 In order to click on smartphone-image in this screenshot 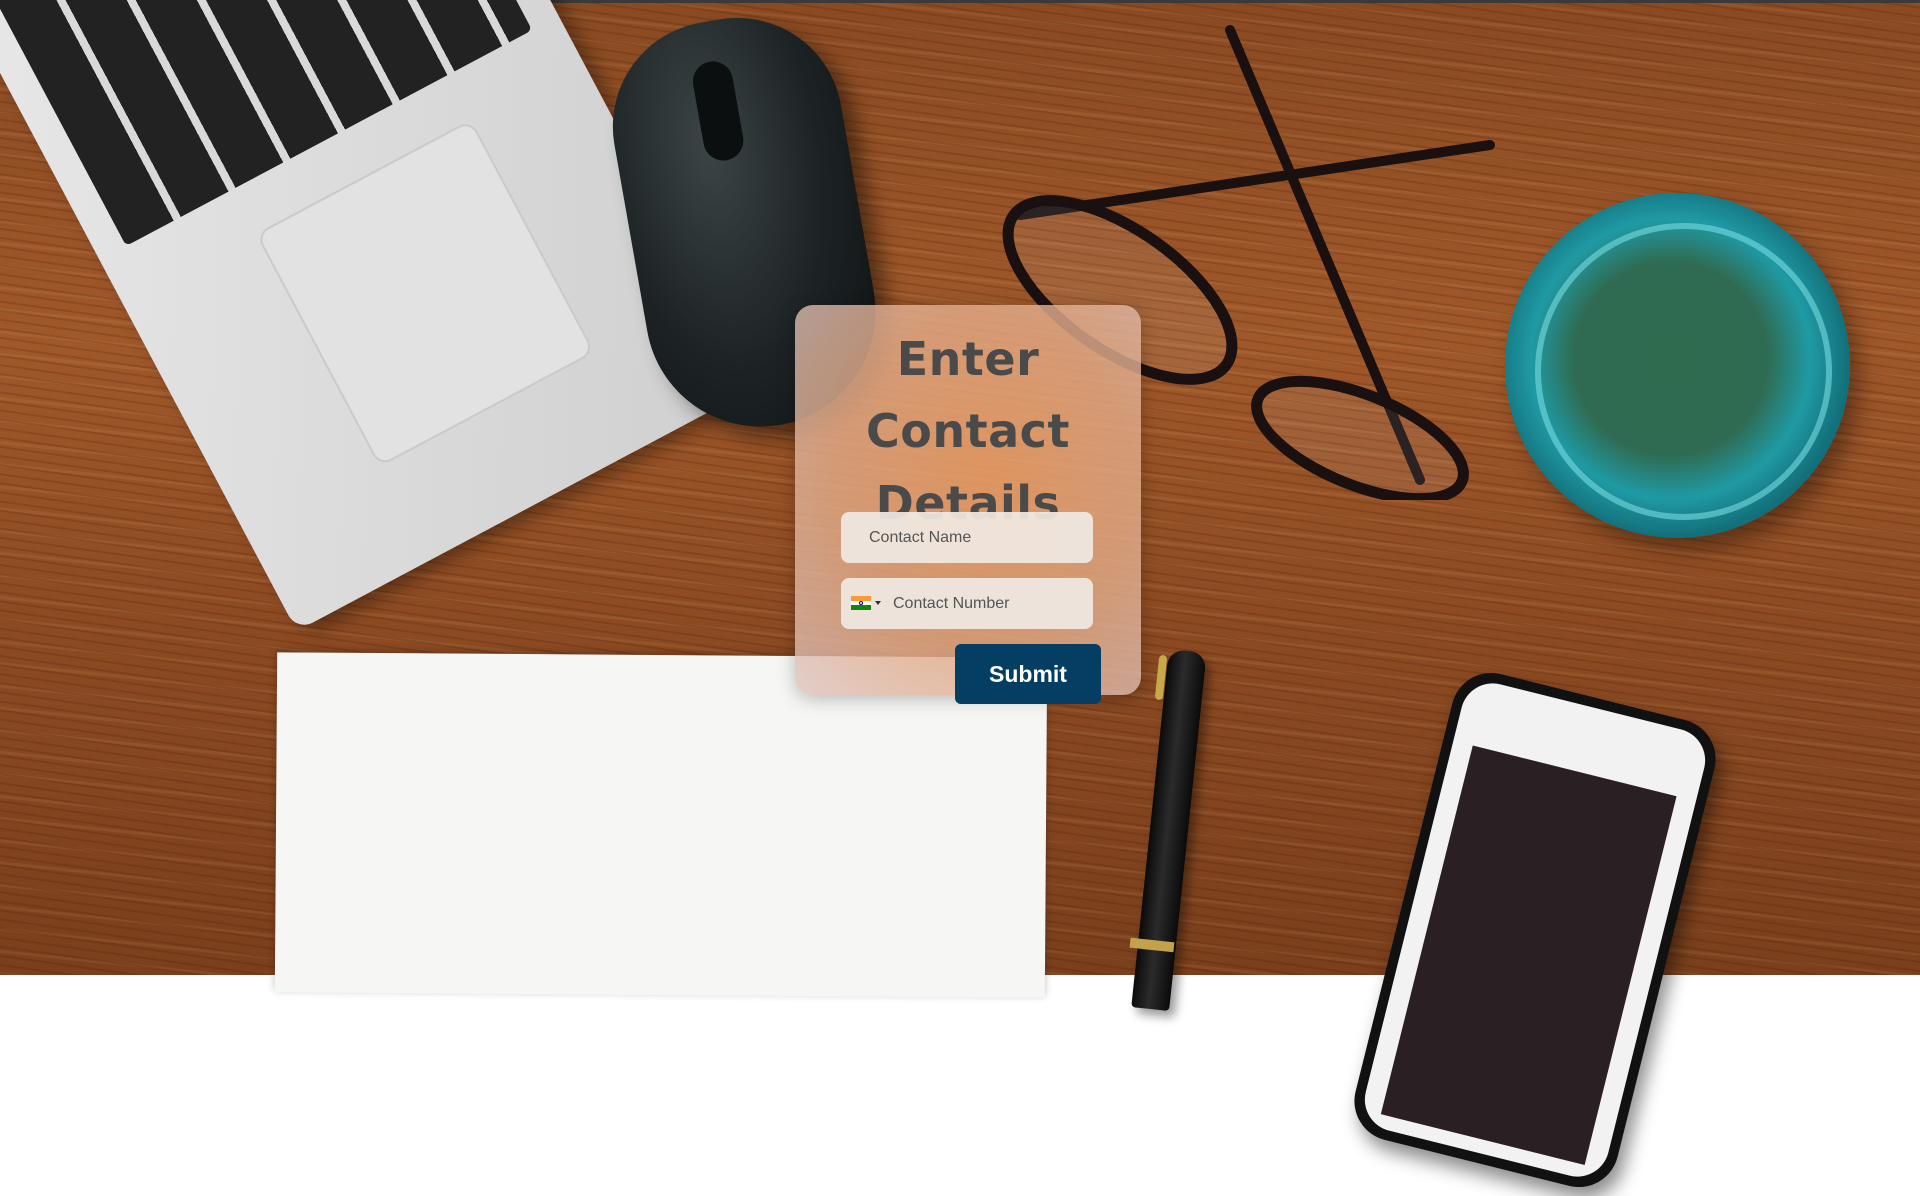, I will do `click(1535, 930)`.